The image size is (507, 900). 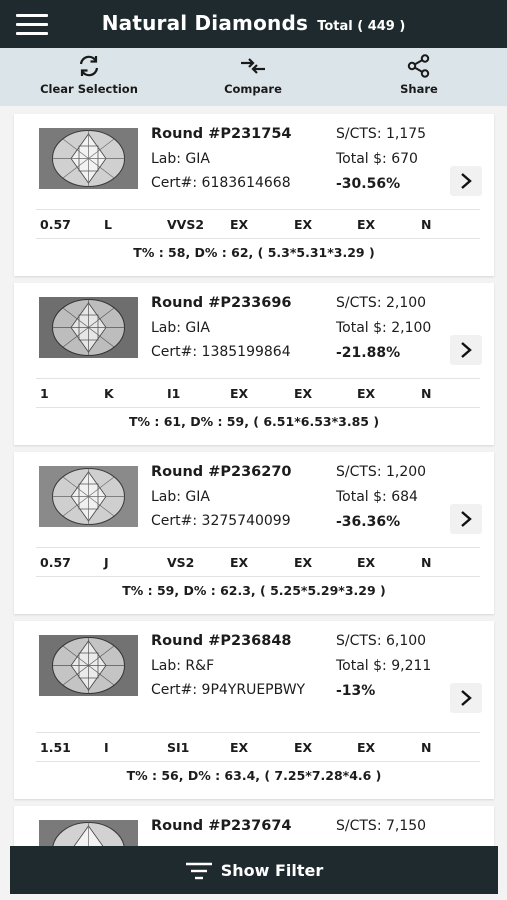 I want to click on diamond-specs: 0.57 J VS2 EX EX EX N, so click(x=254, y=564).